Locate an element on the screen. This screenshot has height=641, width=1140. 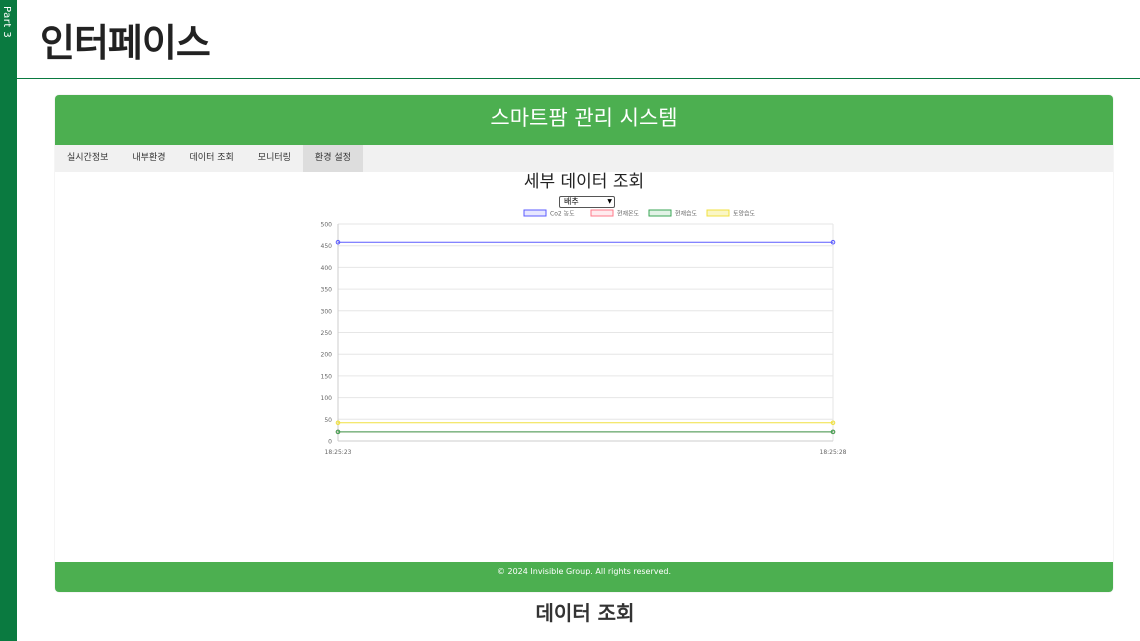
y-tick-label: 50 is located at coordinates (328, 420).